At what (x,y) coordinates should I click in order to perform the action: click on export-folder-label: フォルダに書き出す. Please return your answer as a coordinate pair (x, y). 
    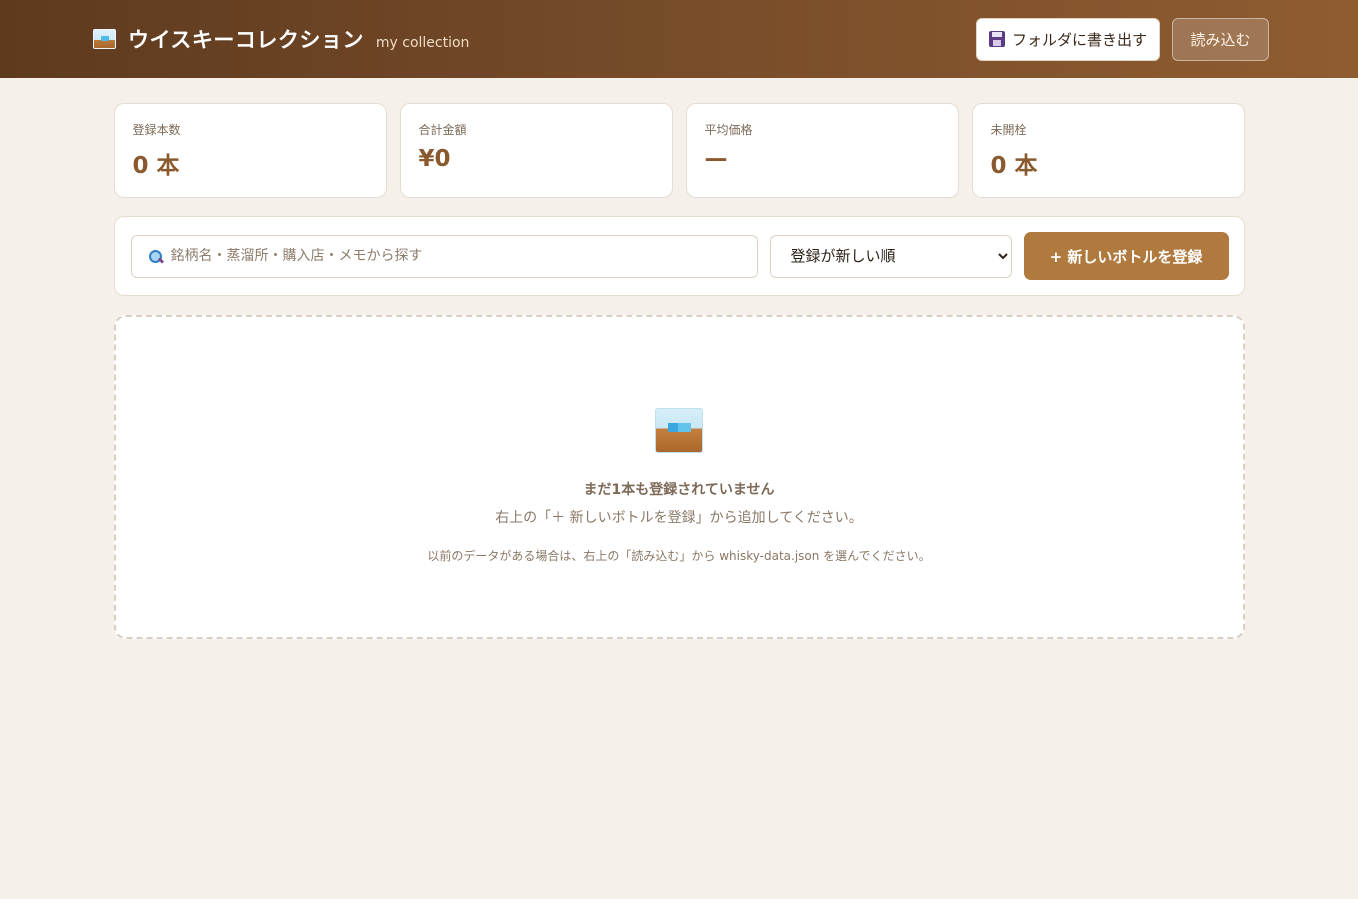
    Looking at the image, I should click on (1079, 39).